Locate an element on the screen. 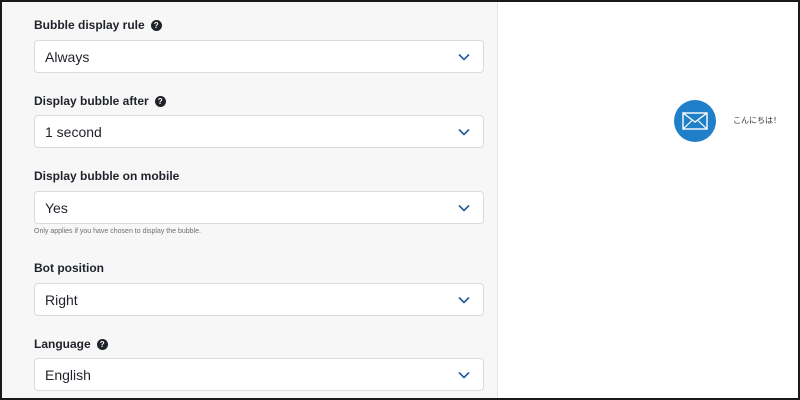  display-bubble-on-mobile-label-text: Display bubble on mobile is located at coordinates (107, 176).